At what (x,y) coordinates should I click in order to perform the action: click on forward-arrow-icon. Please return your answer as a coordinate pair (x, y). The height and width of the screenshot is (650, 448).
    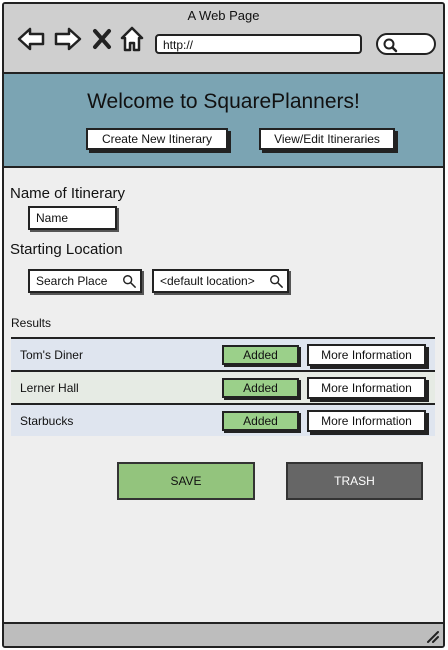
    Looking at the image, I should click on (68, 39).